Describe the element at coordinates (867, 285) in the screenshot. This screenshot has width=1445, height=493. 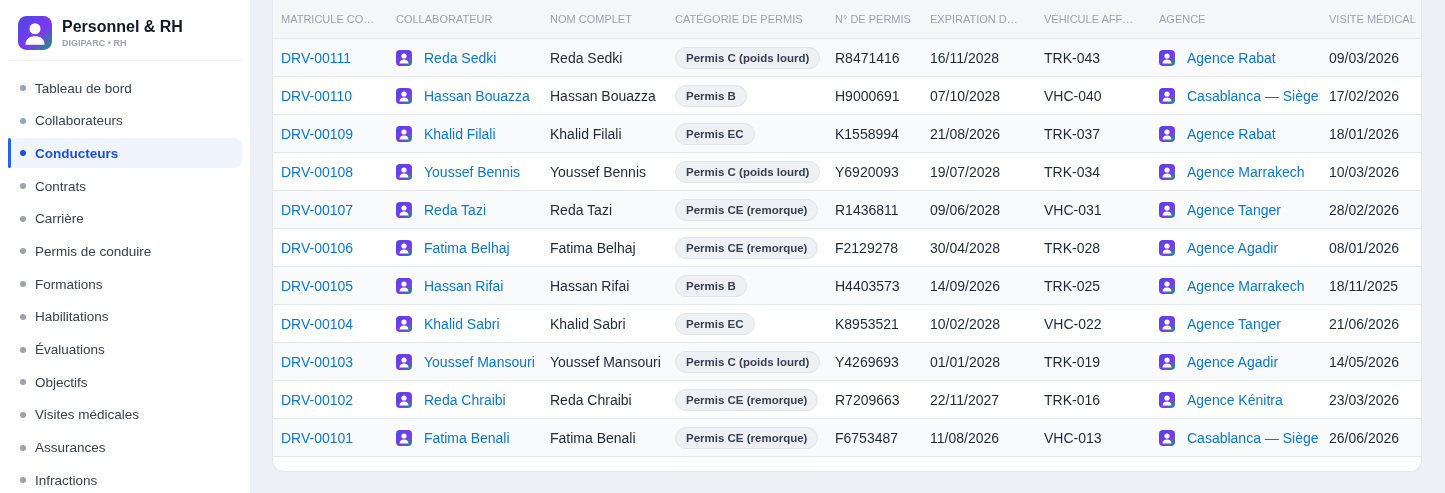
I see `table-cell: H4403573` at that location.